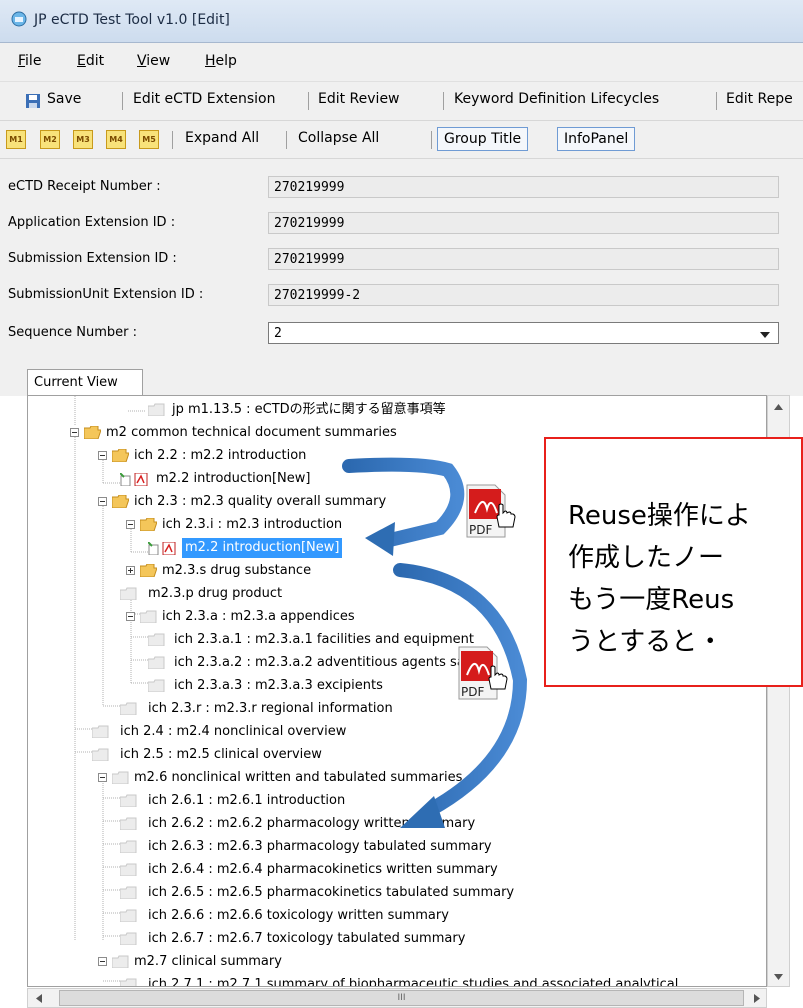 The image size is (803, 1008). What do you see at coordinates (204, 99) in the screenshot?
I see `edit-ectd-extension-button: Edit eCTD Extension` at bounding box center [204, 99].